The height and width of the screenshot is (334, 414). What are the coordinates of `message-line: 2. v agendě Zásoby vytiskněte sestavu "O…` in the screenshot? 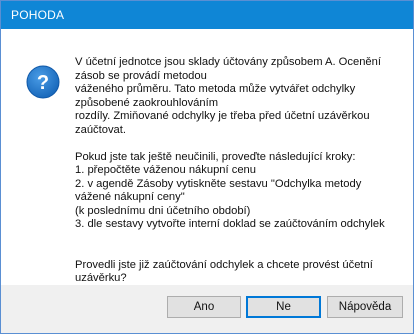 It's located at (218, 183).